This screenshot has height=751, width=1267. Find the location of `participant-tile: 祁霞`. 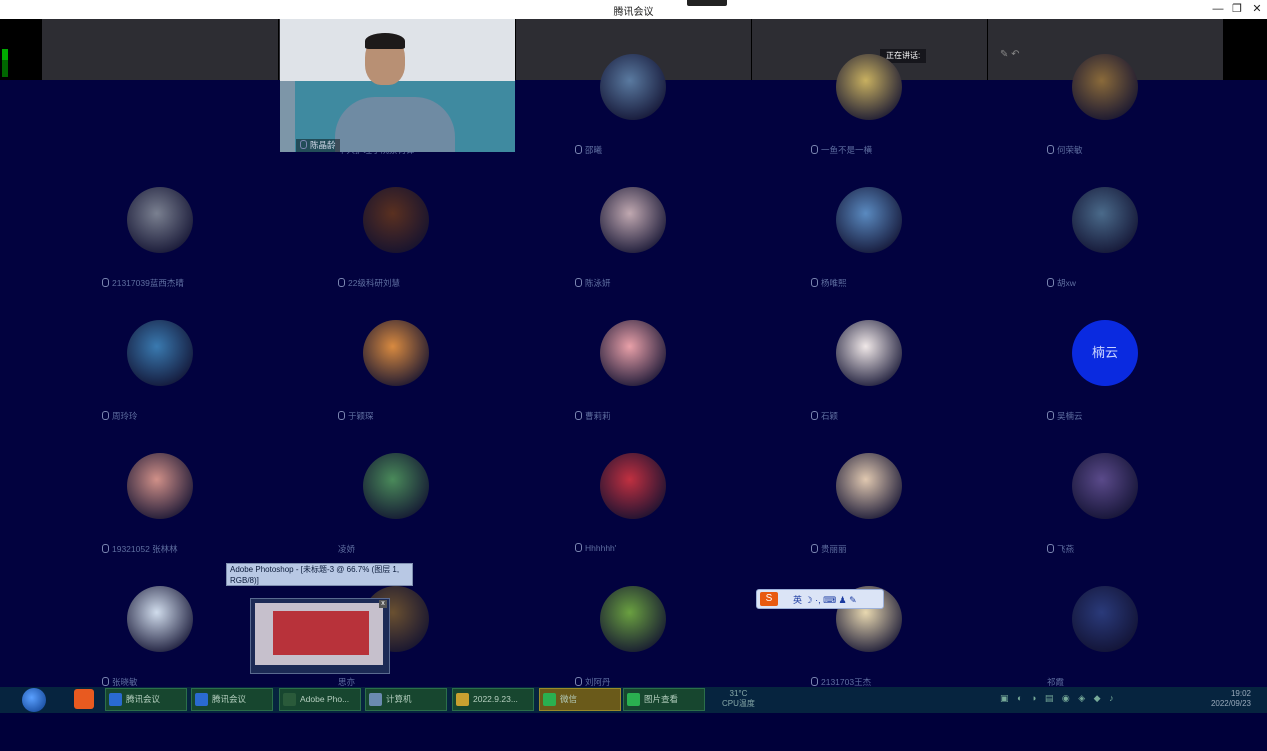

participant-tile: 祁霞 is located at coordinates (1105, 668).